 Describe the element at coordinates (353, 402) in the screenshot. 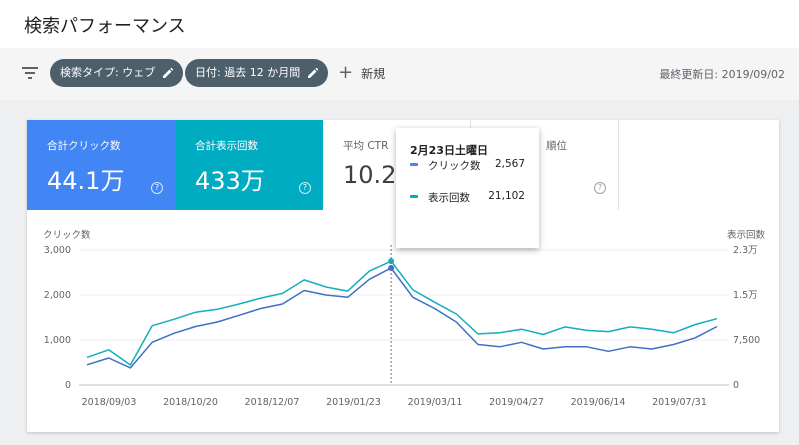

I see `x-tick-label: 2019/01/23` at that location.